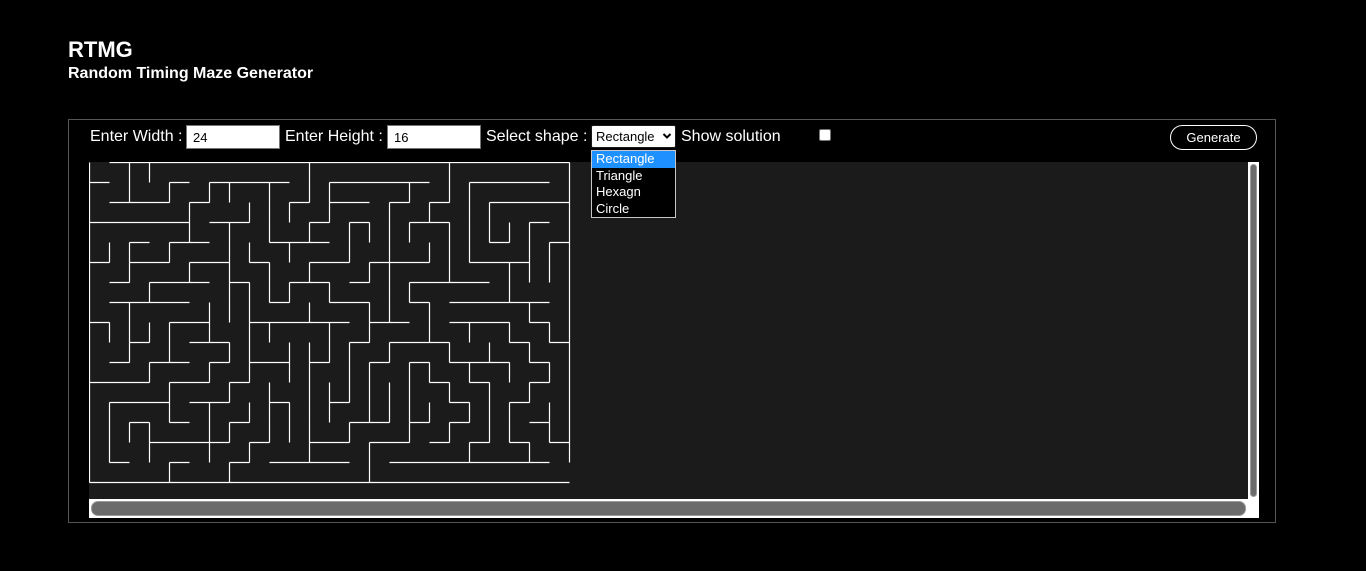 This screenshot has width=1366, height=571. I want to click on app-subtitle: Random Timing Maze Generator, so click(191, 73).